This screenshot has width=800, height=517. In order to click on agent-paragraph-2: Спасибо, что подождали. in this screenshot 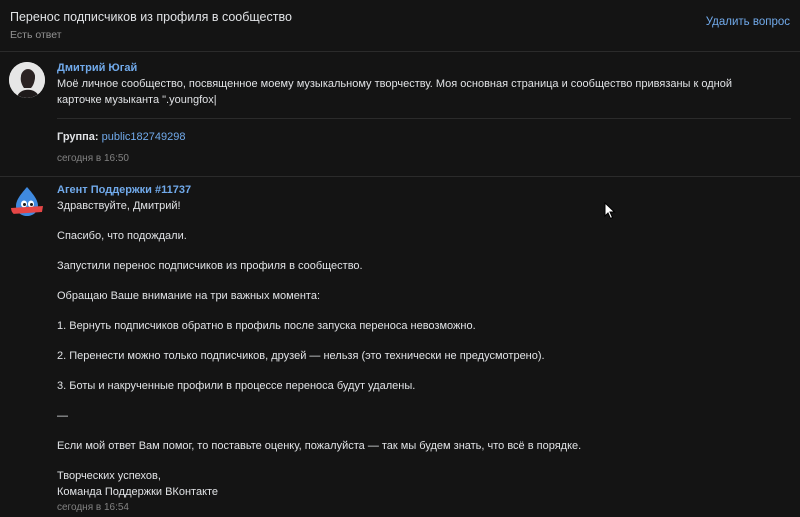, I will do `click(122, 236)`.